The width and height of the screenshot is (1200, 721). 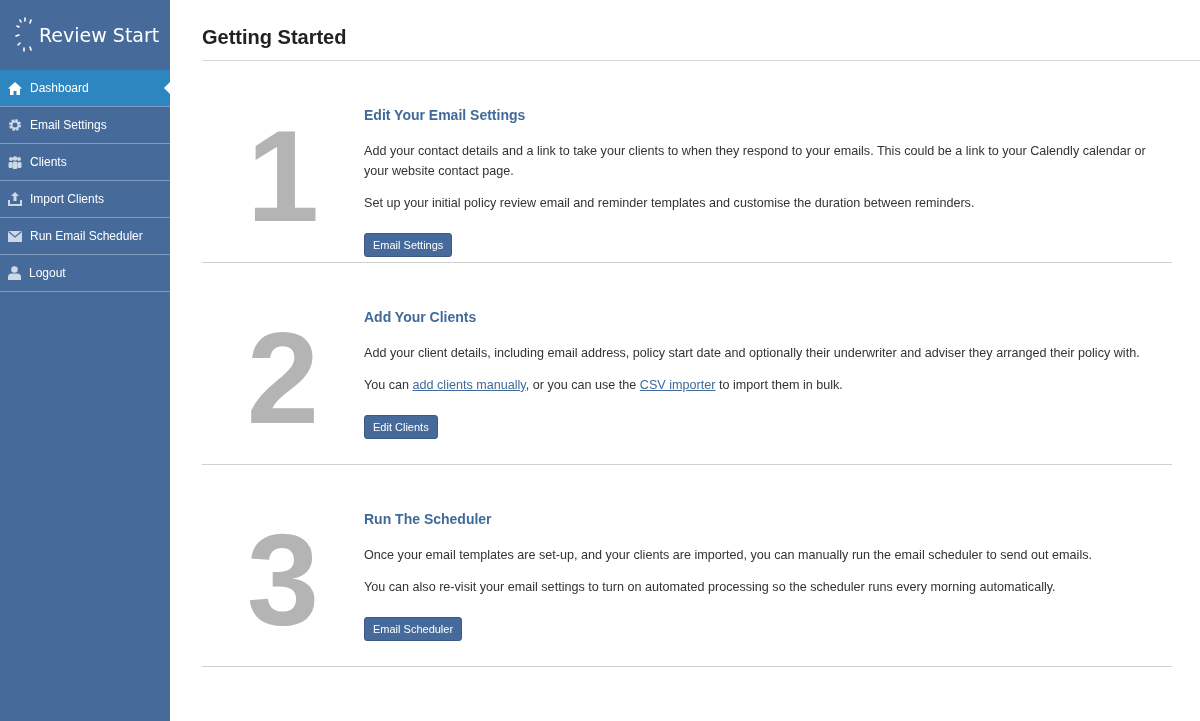 I want to click on step-button: Email Scheduler, so click(x=413, y=629).